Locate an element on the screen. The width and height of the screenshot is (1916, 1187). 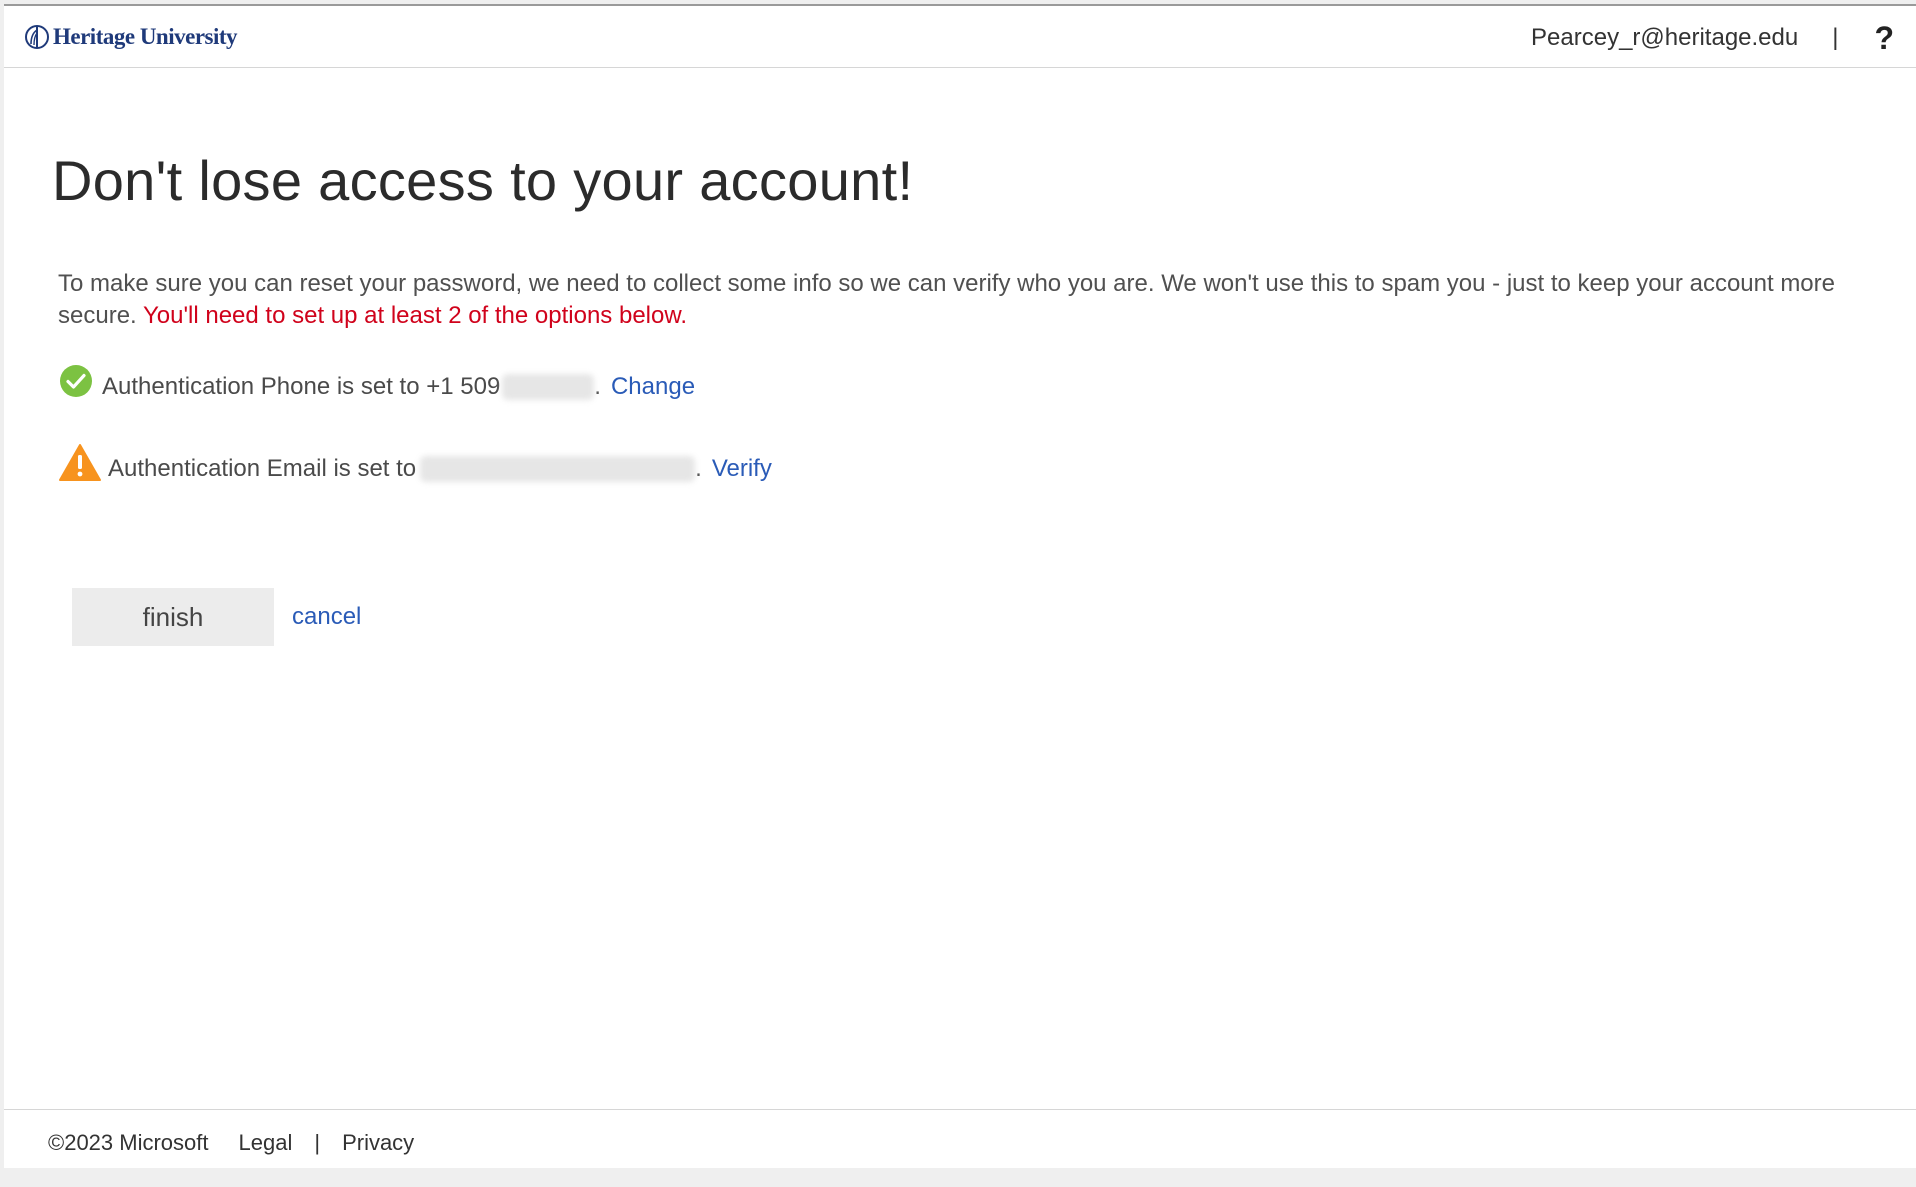
auth-phone-period: . is located at coordinates (597, 386).